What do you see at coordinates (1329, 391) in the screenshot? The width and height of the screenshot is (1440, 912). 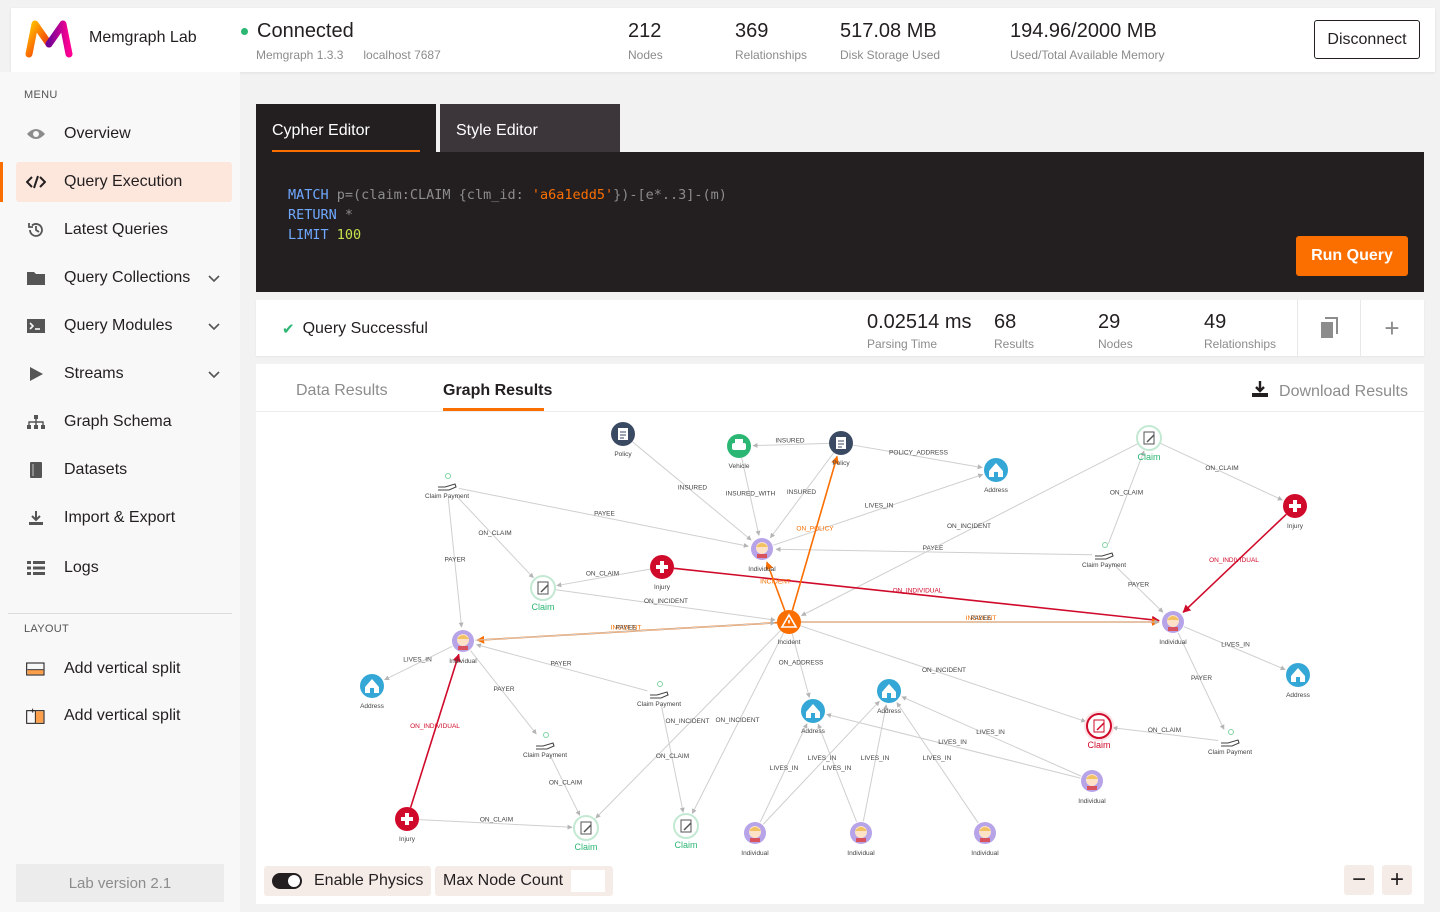 I see `download-results-button: Download Results` at bounding box center [1329, 391].